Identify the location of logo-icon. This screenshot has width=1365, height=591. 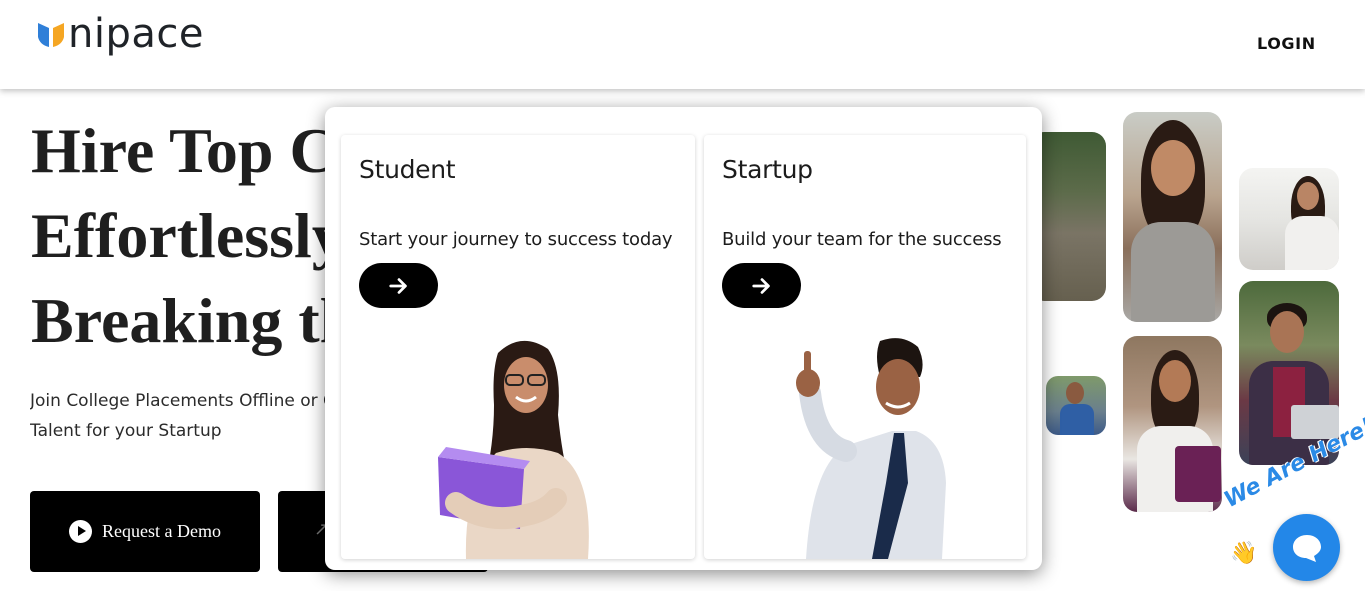
(51, 34).